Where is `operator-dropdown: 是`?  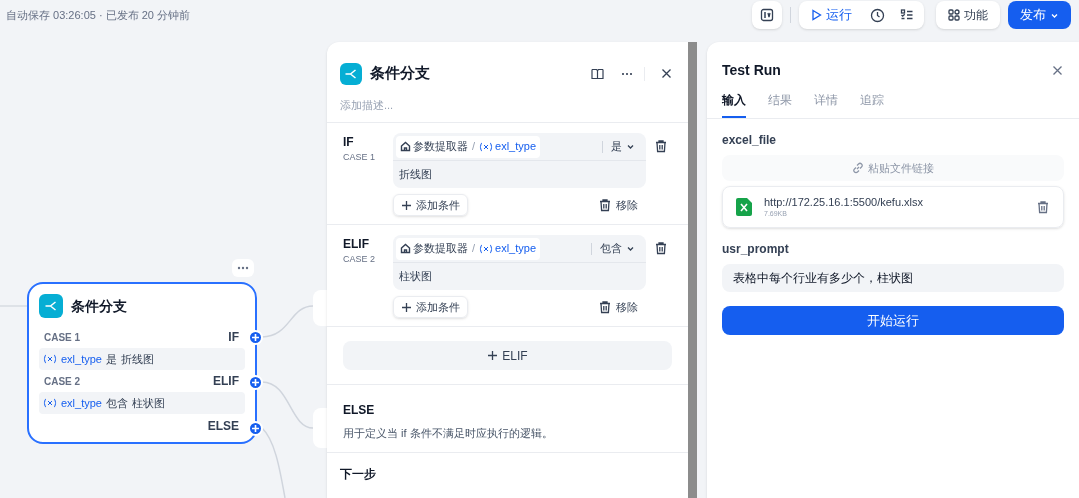 operator-dropdown: 是 is located at coordinates (623, 146).